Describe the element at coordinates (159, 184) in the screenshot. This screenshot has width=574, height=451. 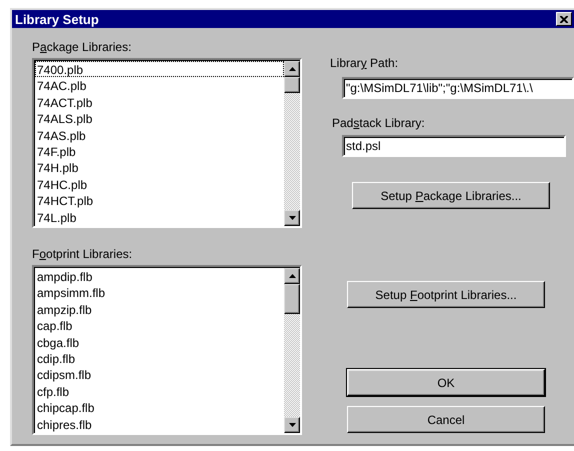
I see `list-item: 74HC.plb` at that location.